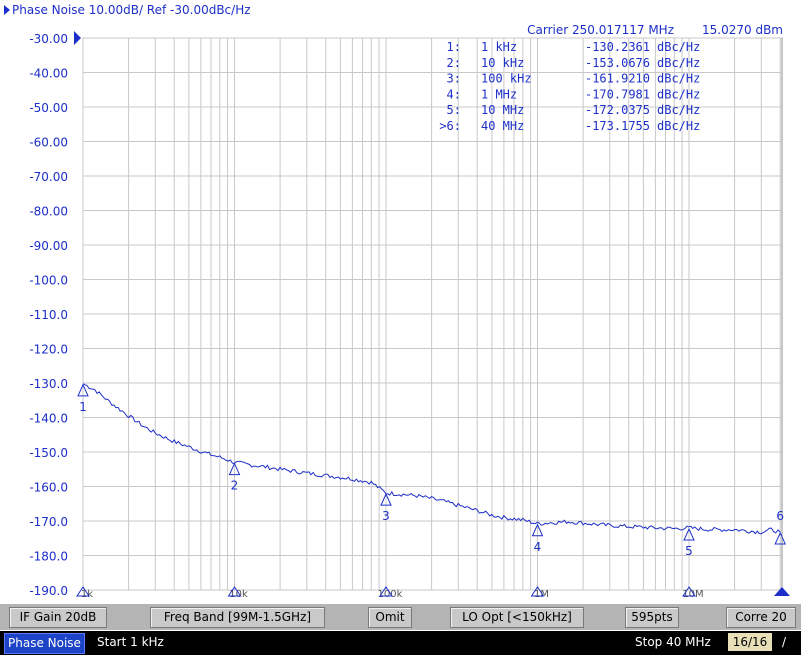 This screenshot has width=801, height=655. Describe the element at coordinates (502, 126) in the screenshot. I see `marker-table-freq: 40 MHz` at that location.